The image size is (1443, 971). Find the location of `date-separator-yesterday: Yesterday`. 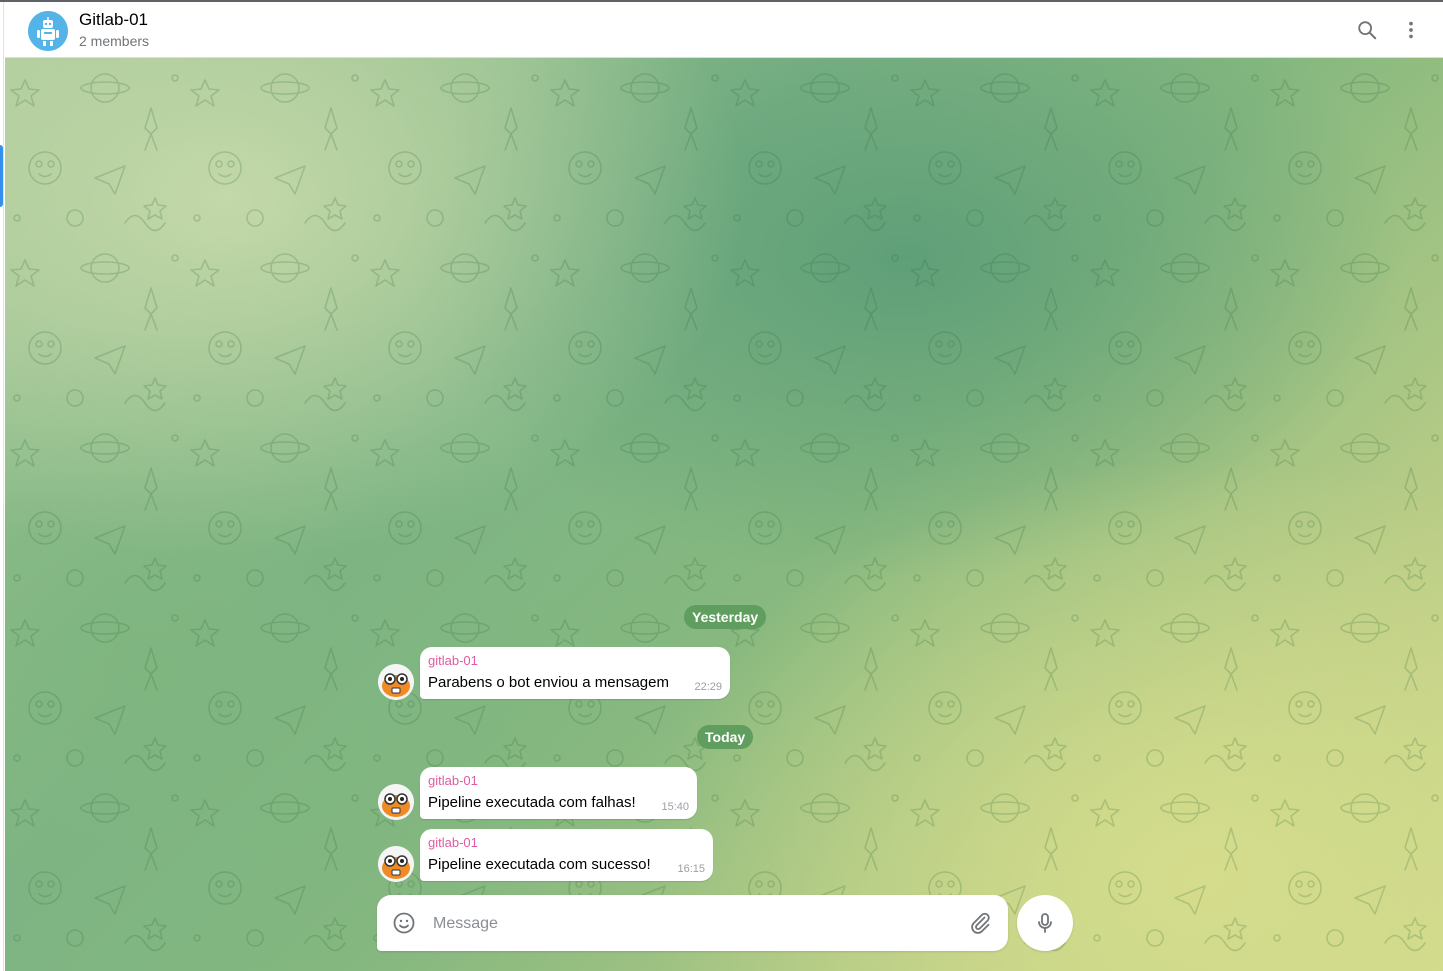

date-separator-yesterday: Yesterday is located at coordinates (725, 617).